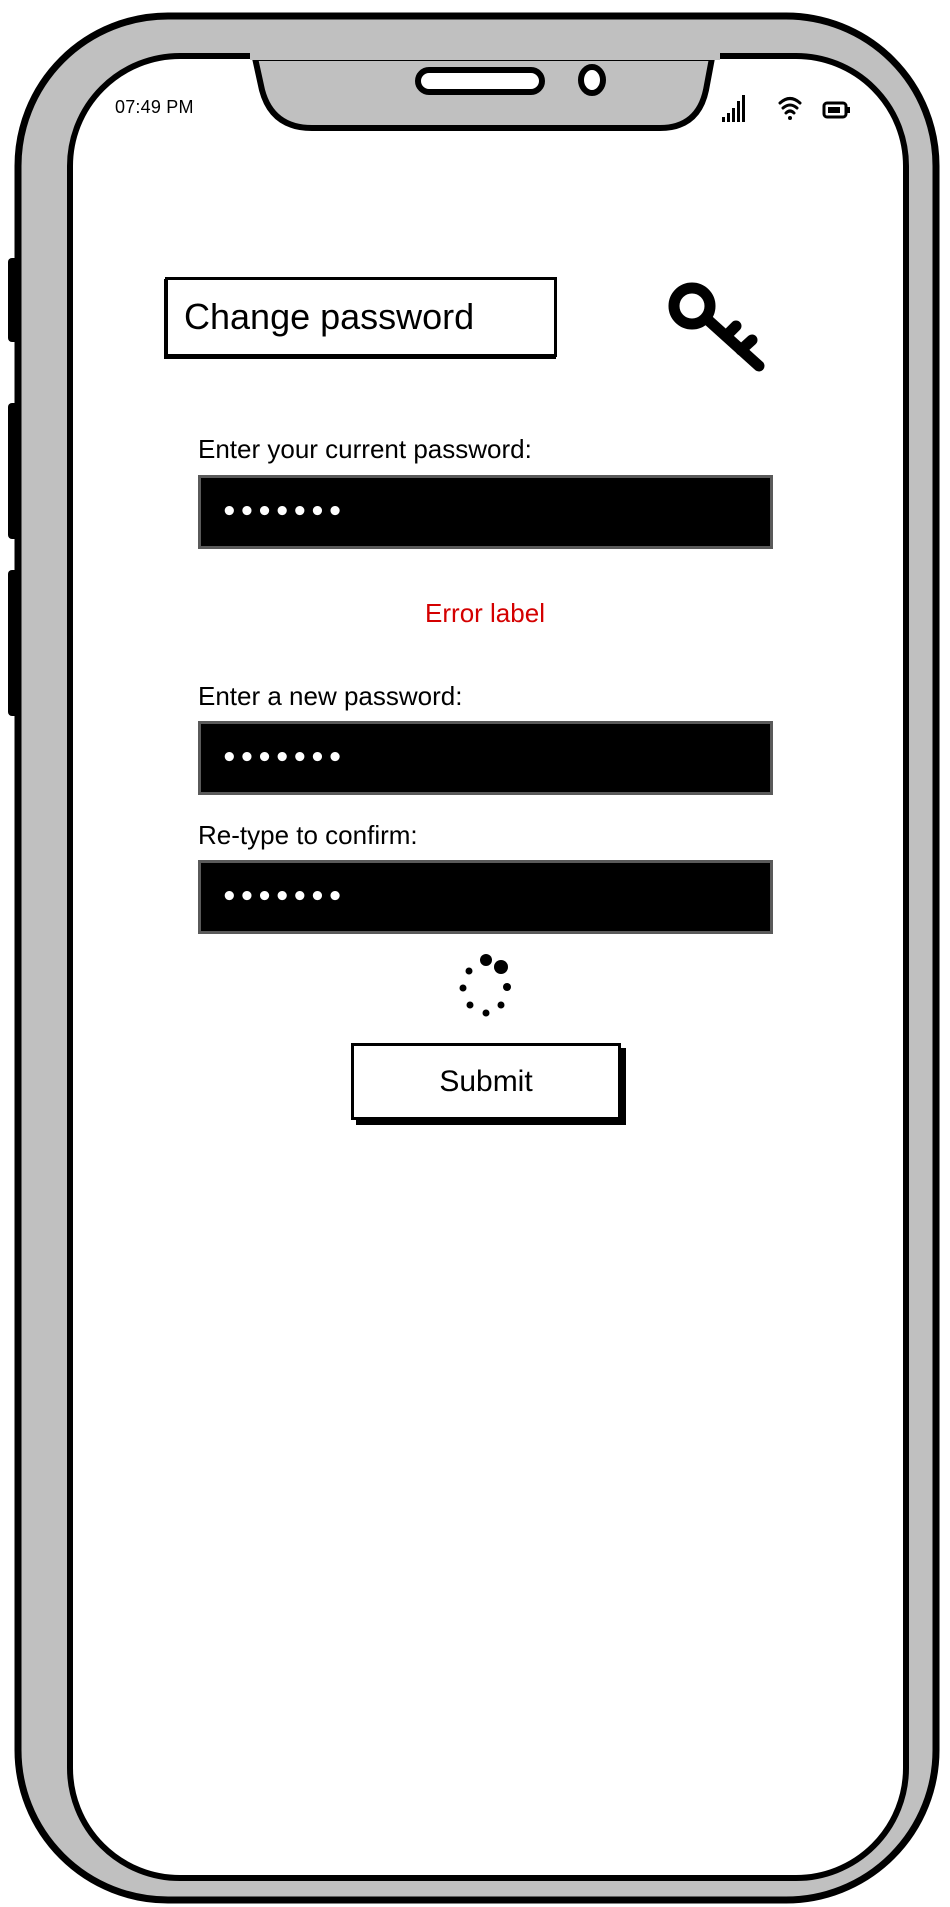 This screenshot has width=950, height=1907. Describe the element at coordinates (733, 108) in the screenshot. I see `signal-icon` at that location.